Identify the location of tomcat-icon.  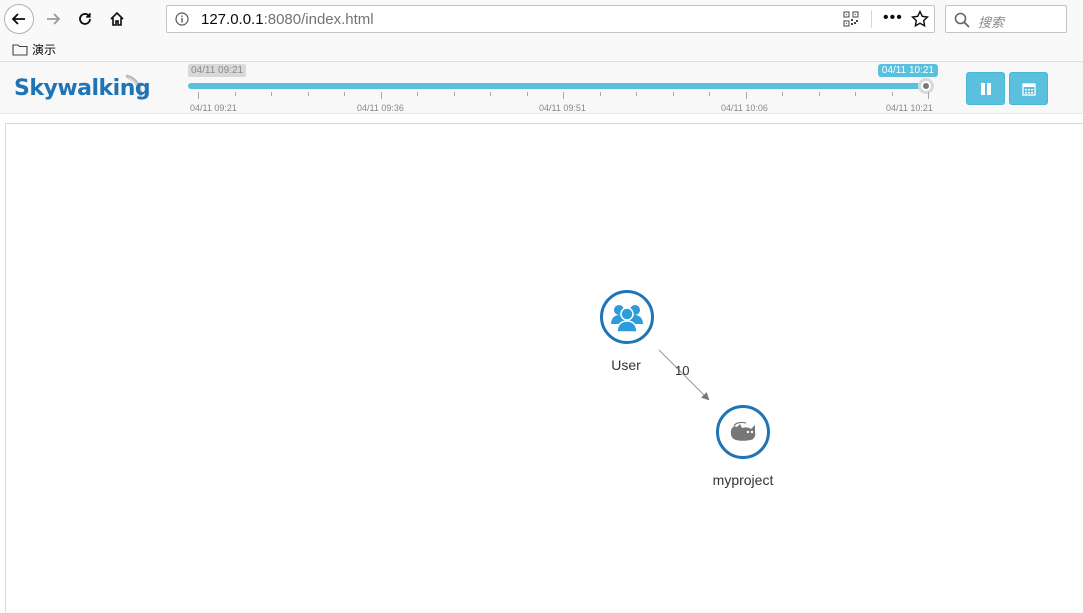
(743, 431).